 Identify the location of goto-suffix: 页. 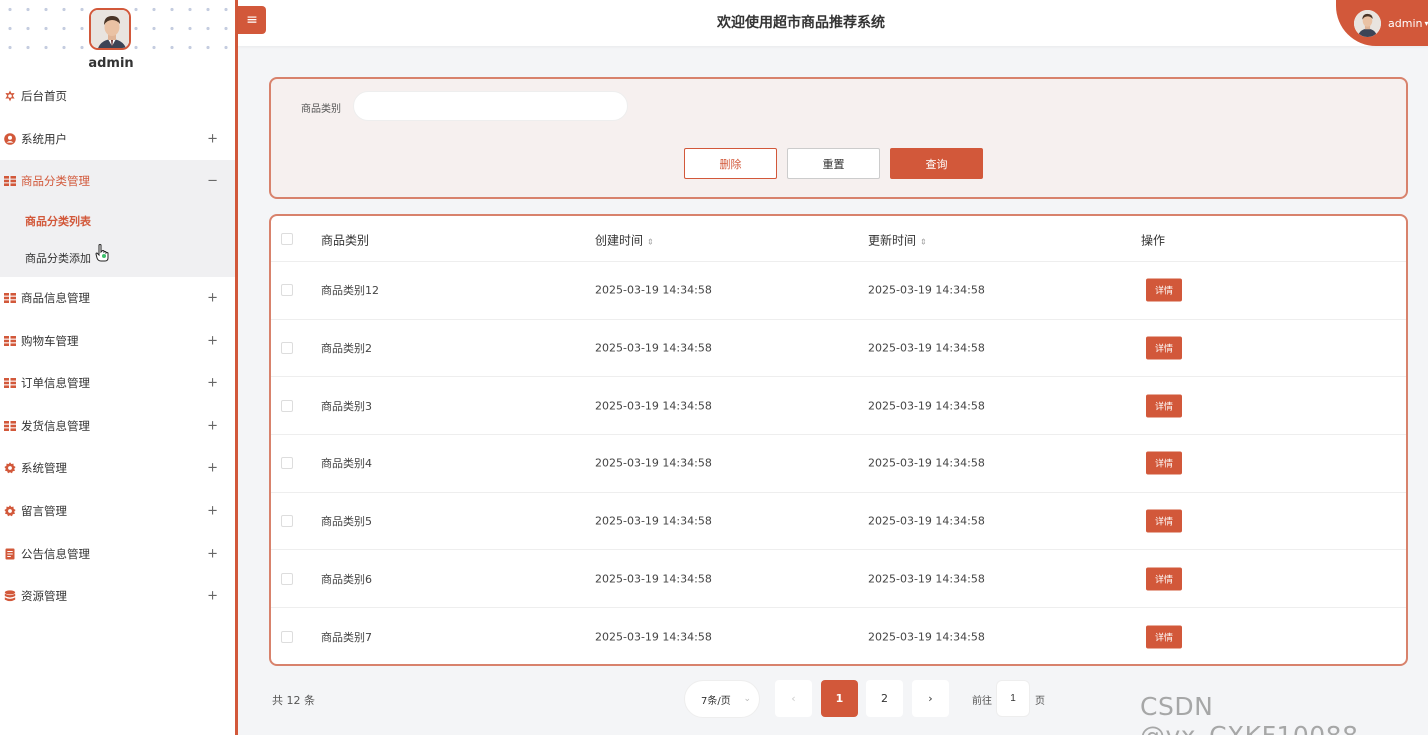
(1040, 701).